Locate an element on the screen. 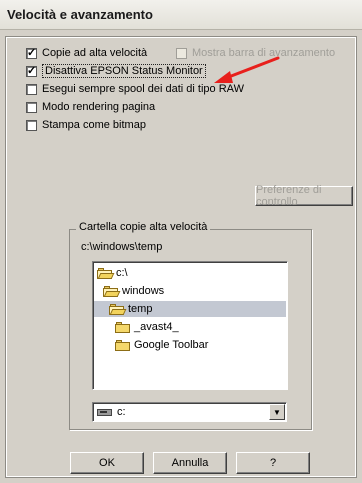 The image size is (362, 483). high-speed-copies-label: Copie ad alta velocità is located at coordinates (95, 53).